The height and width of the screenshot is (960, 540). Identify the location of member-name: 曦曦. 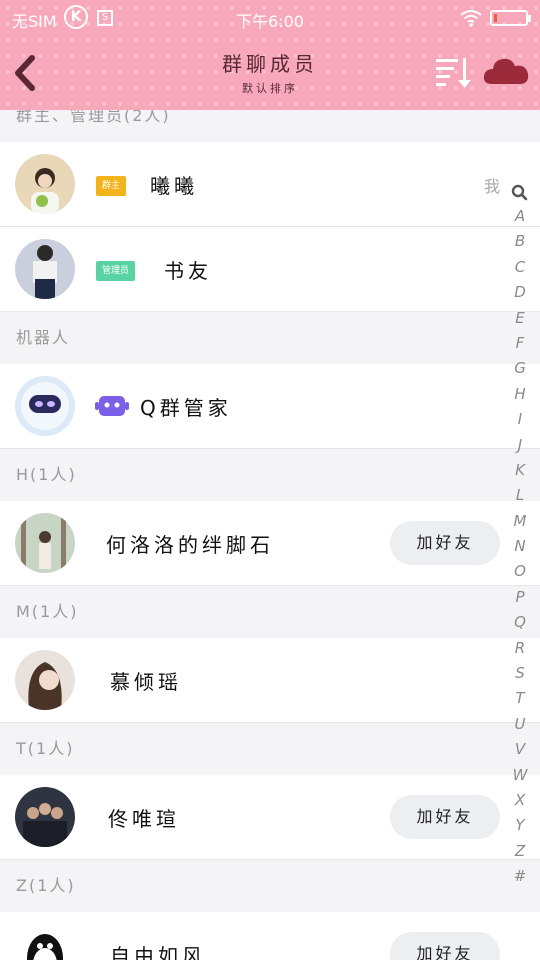
(174, 186).